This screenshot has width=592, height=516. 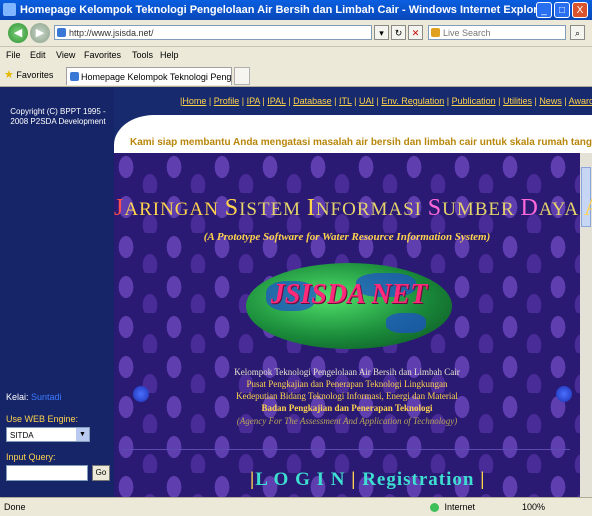 I want to click on nav-itl: ITL, so click(x=345, y=101).